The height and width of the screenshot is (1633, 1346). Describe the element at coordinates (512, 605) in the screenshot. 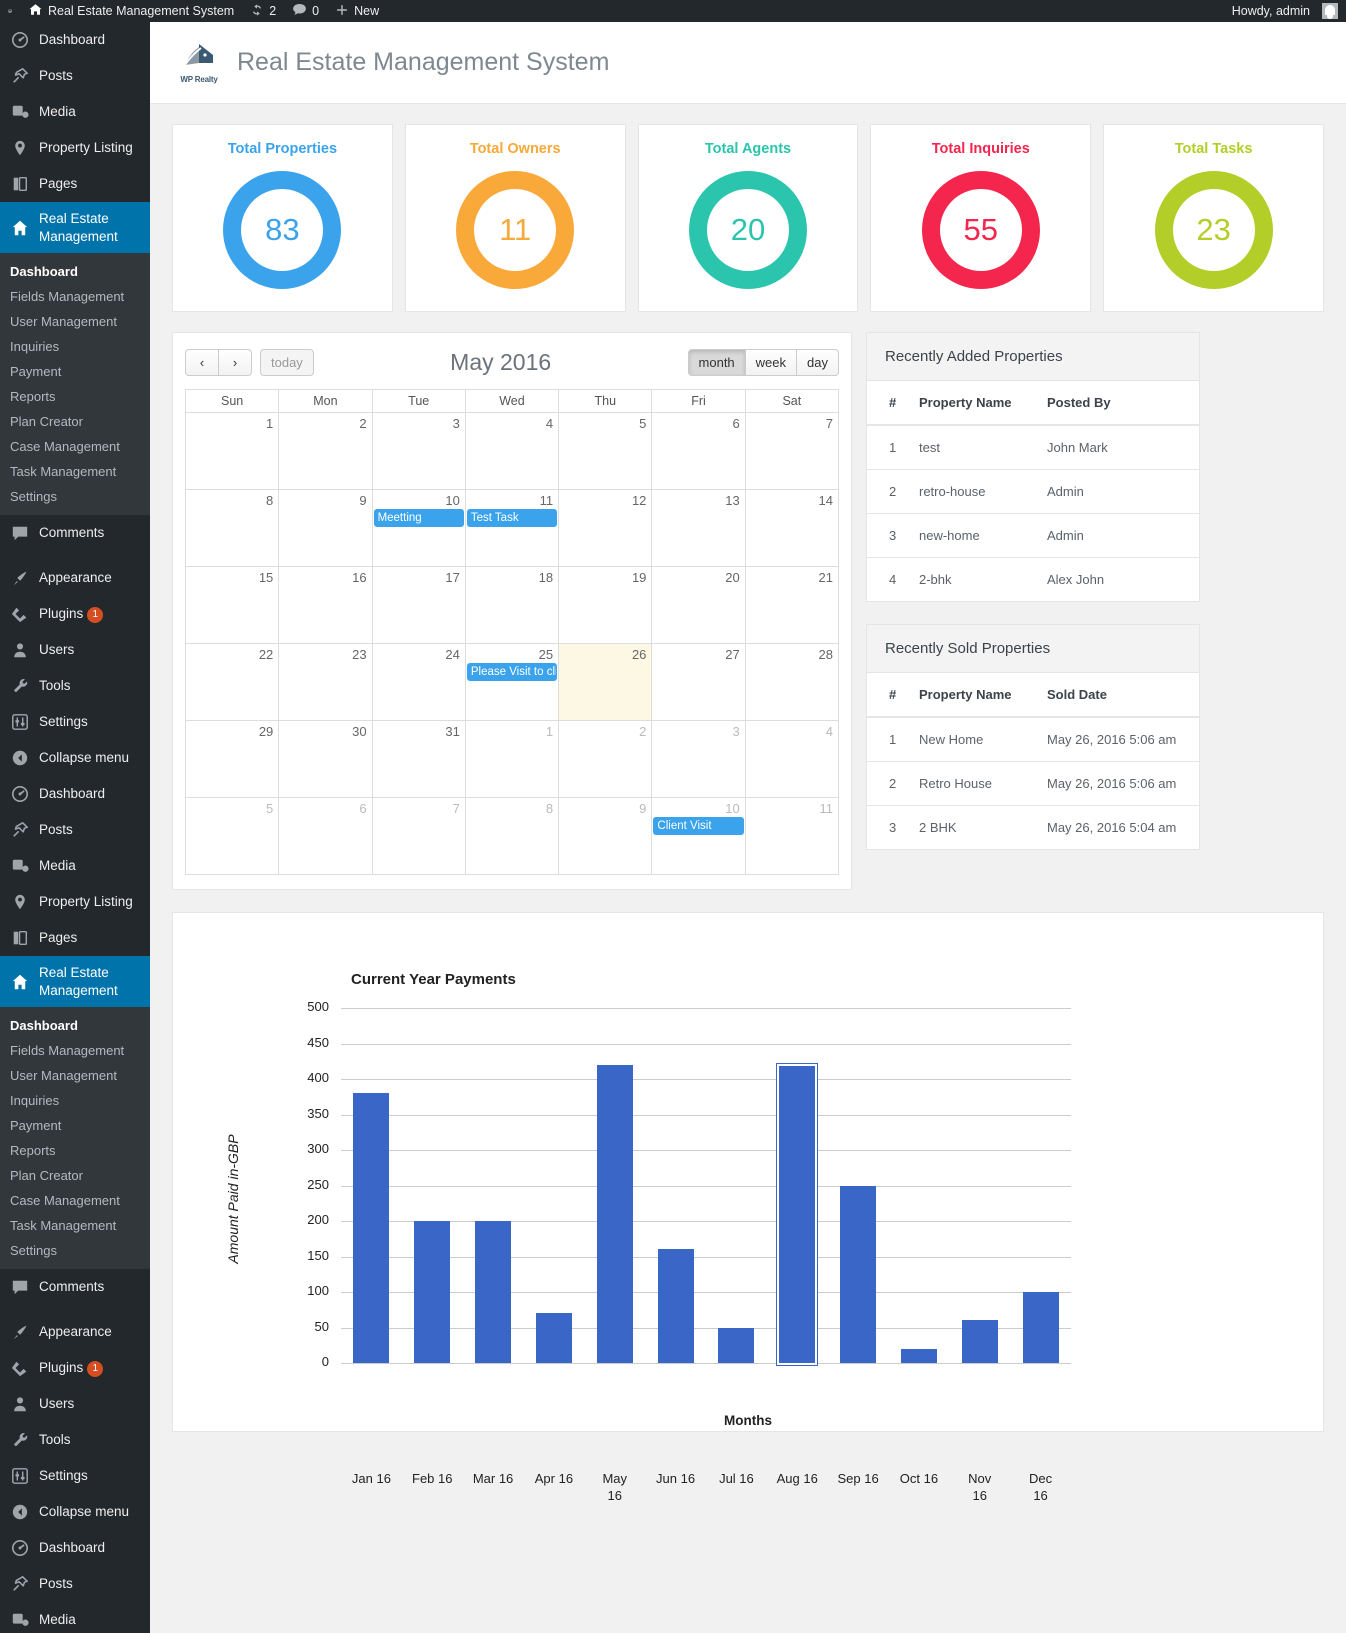

I see `calendar-day-cell: 18` at that location.